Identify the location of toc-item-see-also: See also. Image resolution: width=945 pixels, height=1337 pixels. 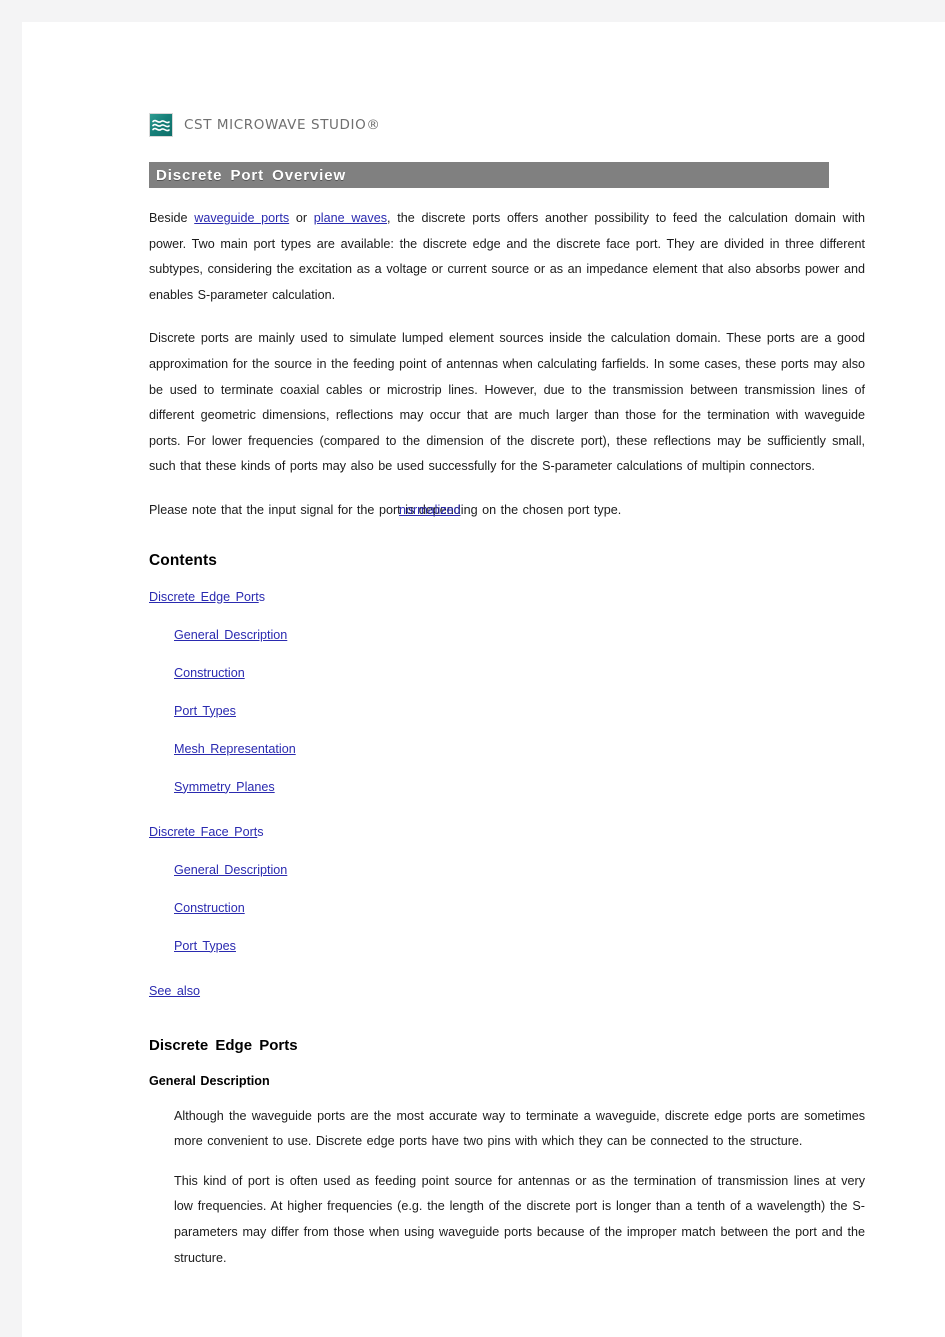
(507, 991).